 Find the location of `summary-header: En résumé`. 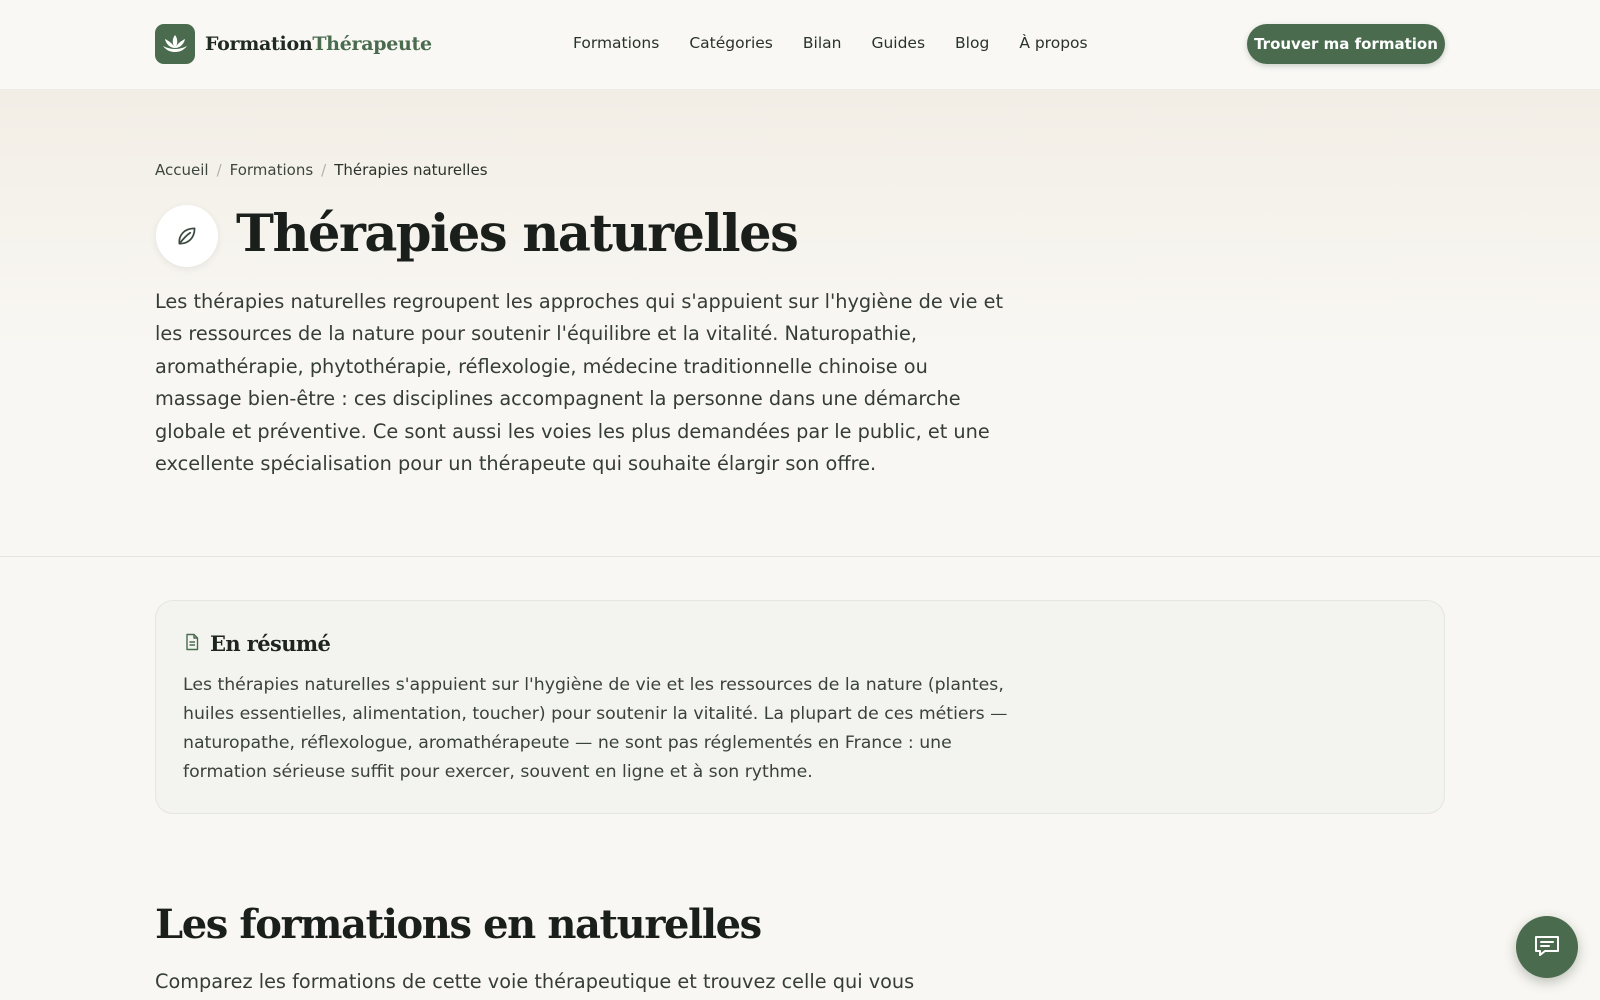

summary-header: En résumé is located at coordinates (257, 643).